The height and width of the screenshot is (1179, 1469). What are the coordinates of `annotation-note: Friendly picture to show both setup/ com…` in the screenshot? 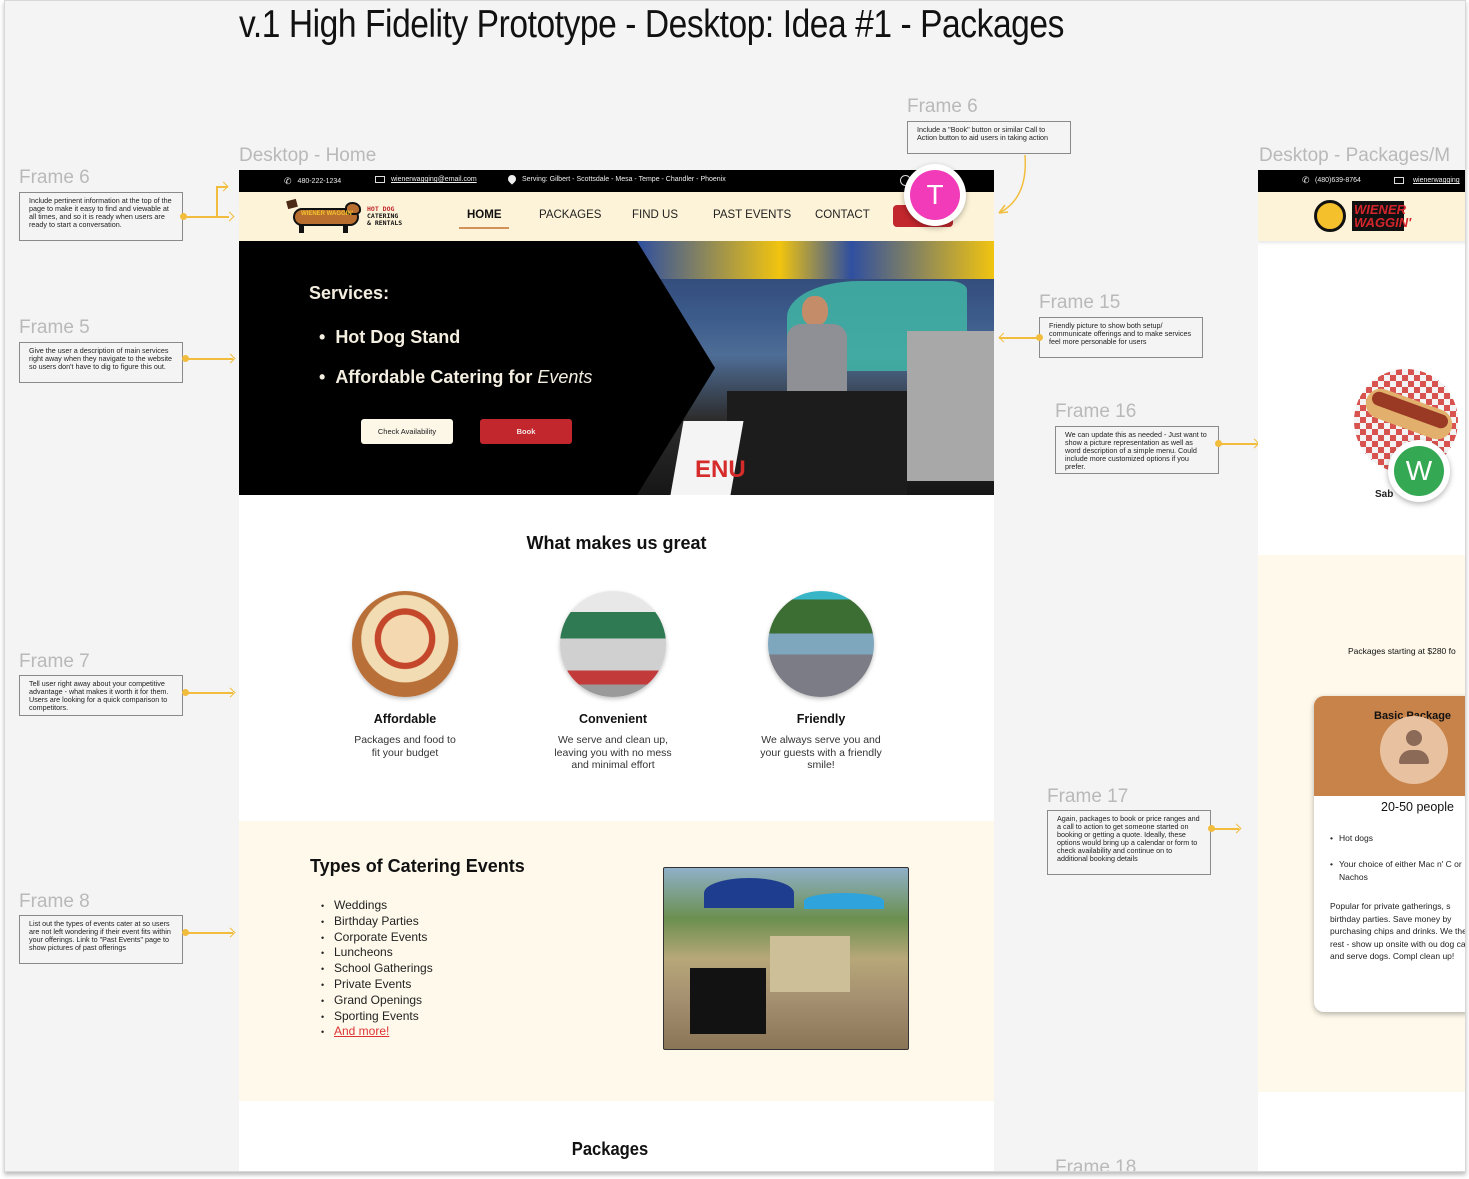 It's located at (1121, 337).